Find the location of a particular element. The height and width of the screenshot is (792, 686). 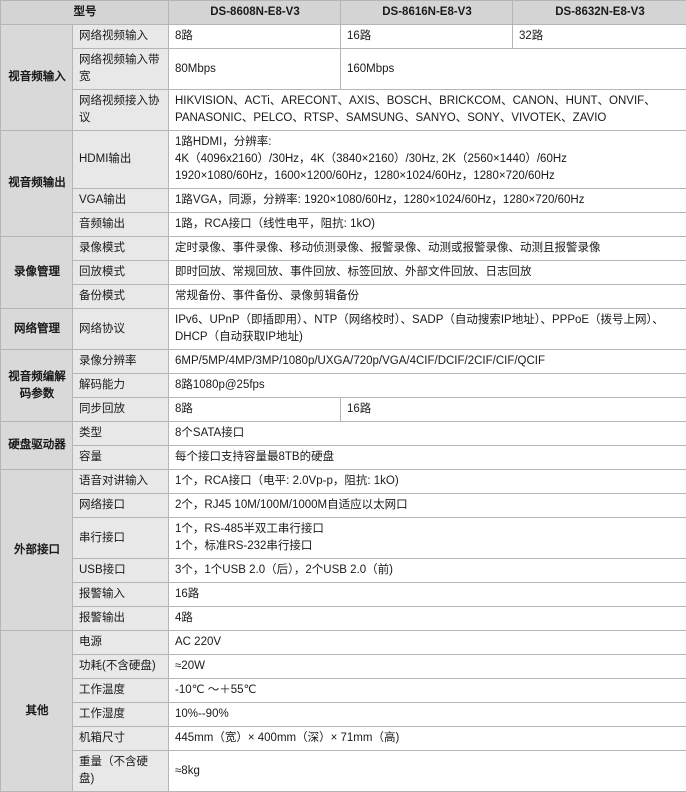

table-row: 网络接口2个，RJ45 10M/100M/1000M自适应以太网口 is located at coordinates (343, 506).